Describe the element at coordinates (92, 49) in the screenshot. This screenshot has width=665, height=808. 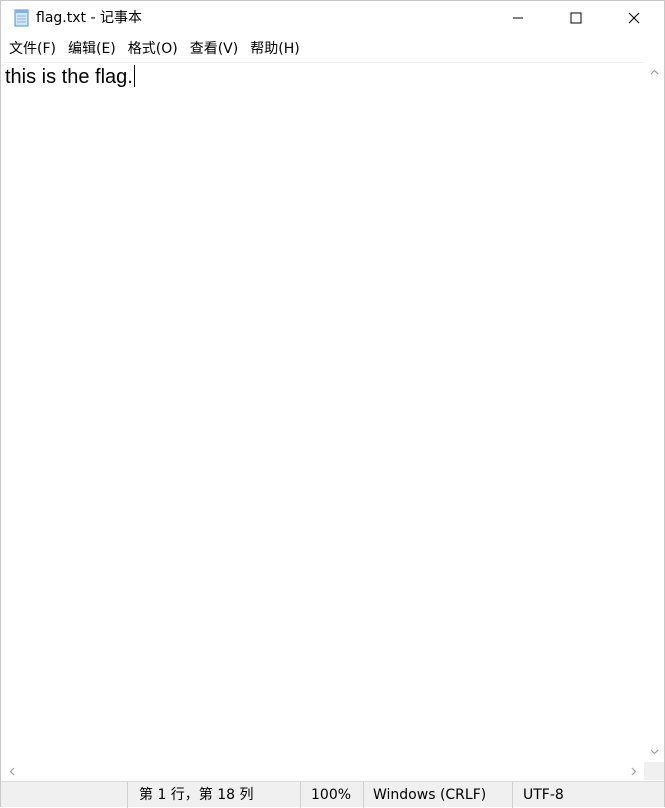
I see `menu-edit: 编辑(E)` at that location.